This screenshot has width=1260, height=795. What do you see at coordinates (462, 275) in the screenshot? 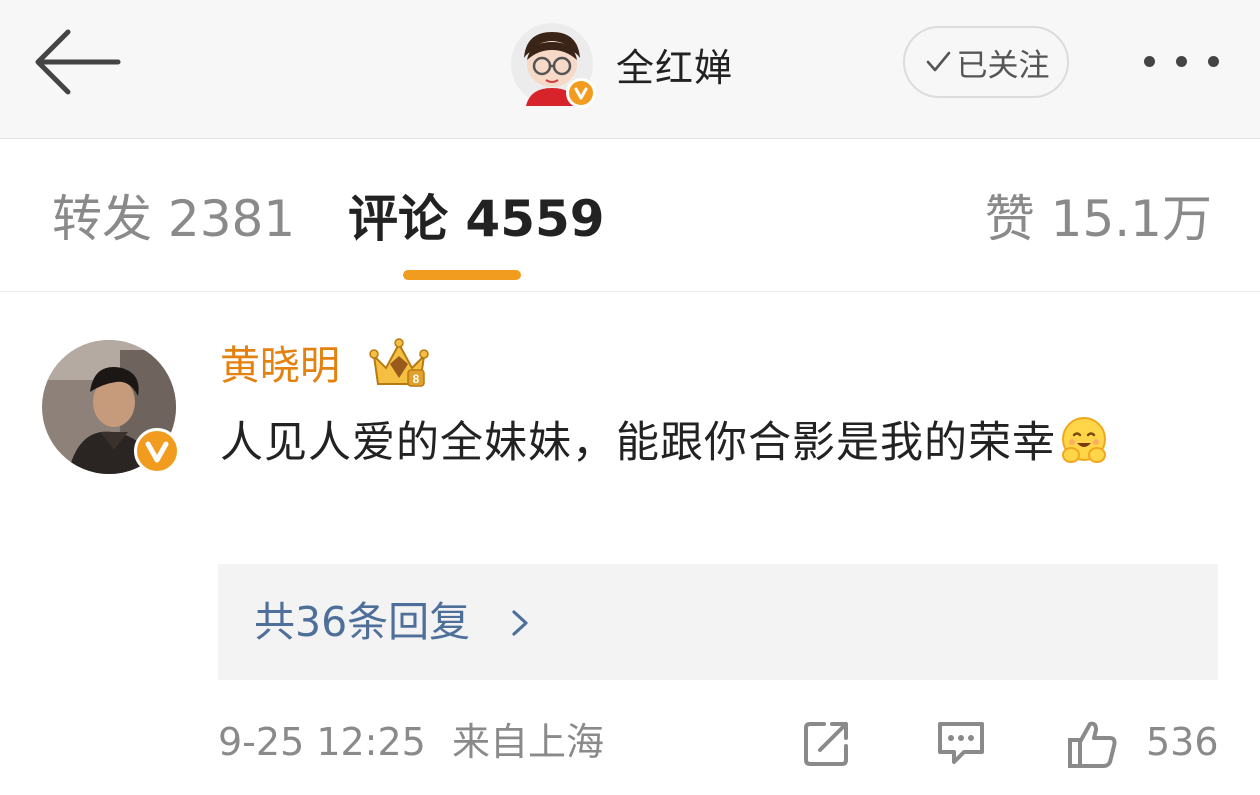
I see `active-tab-indicator` at bounding box center [462, 275].